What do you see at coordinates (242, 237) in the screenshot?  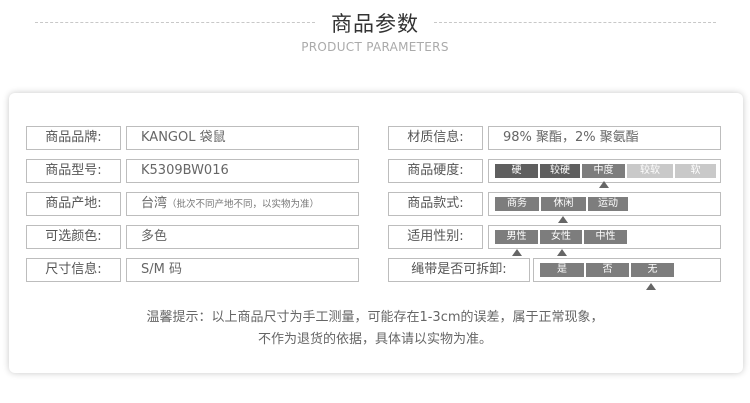 I see `color-value: 多色` at bounding box center [242, 237].